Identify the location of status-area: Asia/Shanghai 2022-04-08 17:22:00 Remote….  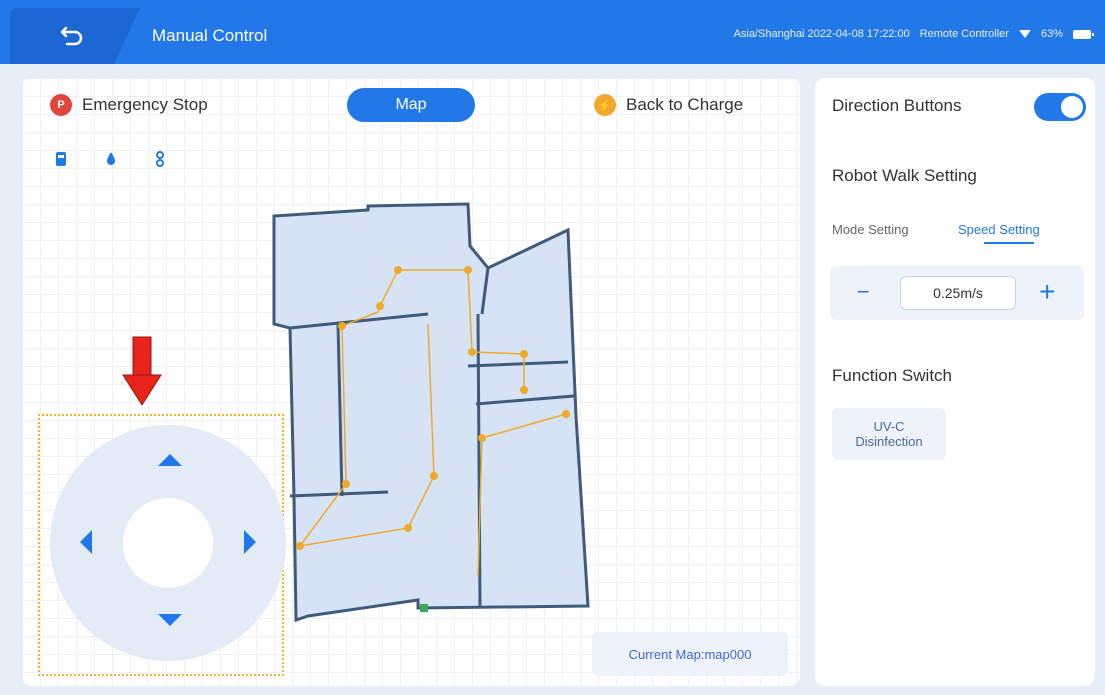
(913, 34).